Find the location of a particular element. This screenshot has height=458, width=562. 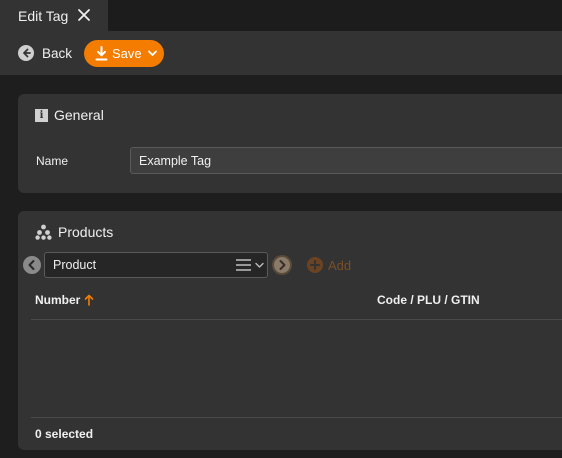

back-button: Back is located at coordinates (45, 53).